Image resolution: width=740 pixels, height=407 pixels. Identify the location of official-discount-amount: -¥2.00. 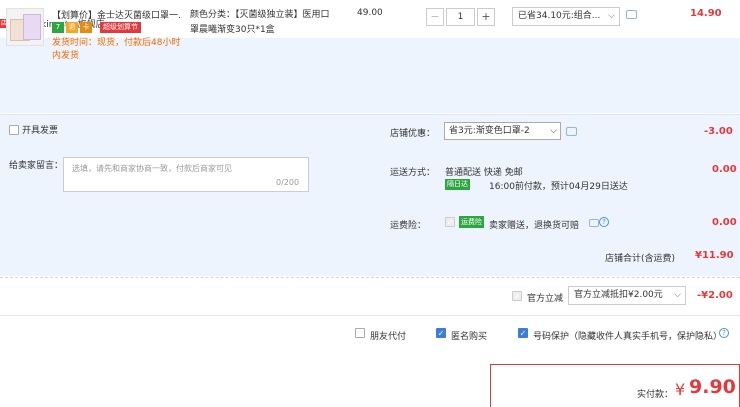
(715, 295).